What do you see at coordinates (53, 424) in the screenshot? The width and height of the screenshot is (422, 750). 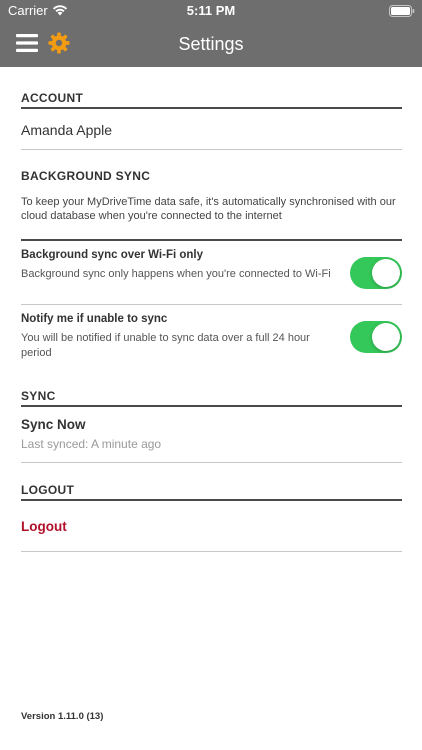 I see `sync-now-button: Sync Now` at bounding box center [53, 424].